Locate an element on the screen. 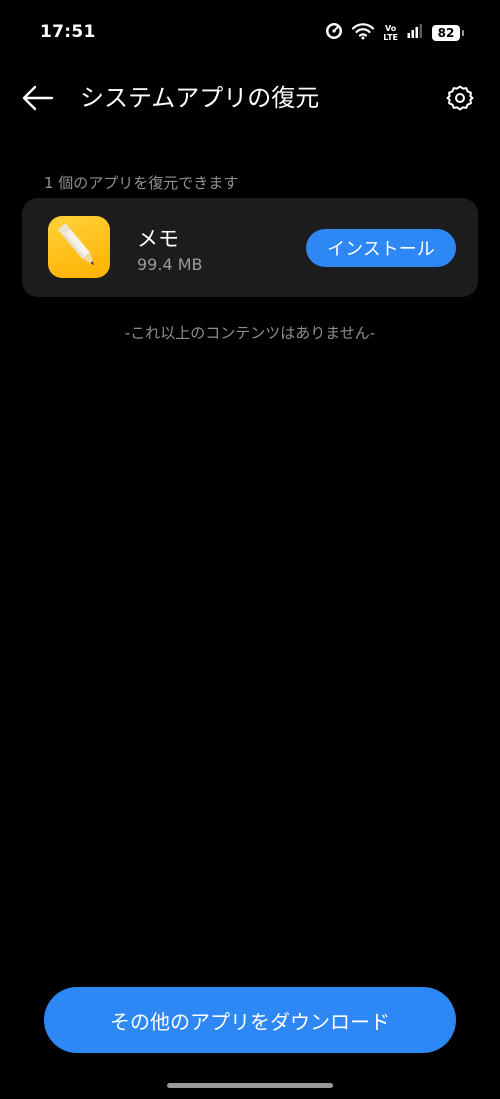 The height and width of the screenshot is (1099, 500). gear-icon is located at coordinates (460, 98).